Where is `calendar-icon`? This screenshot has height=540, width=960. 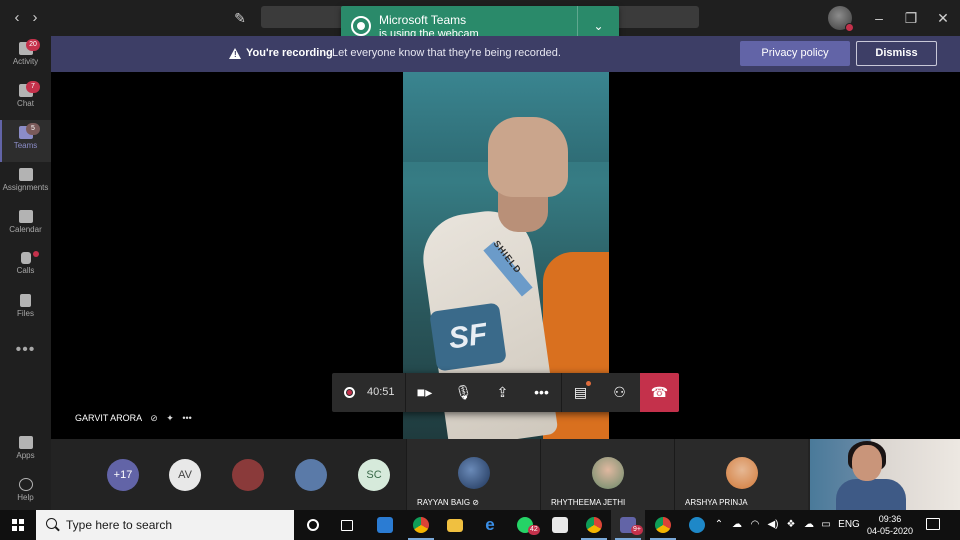 calendar-icon is located at coordinates (25, 216).